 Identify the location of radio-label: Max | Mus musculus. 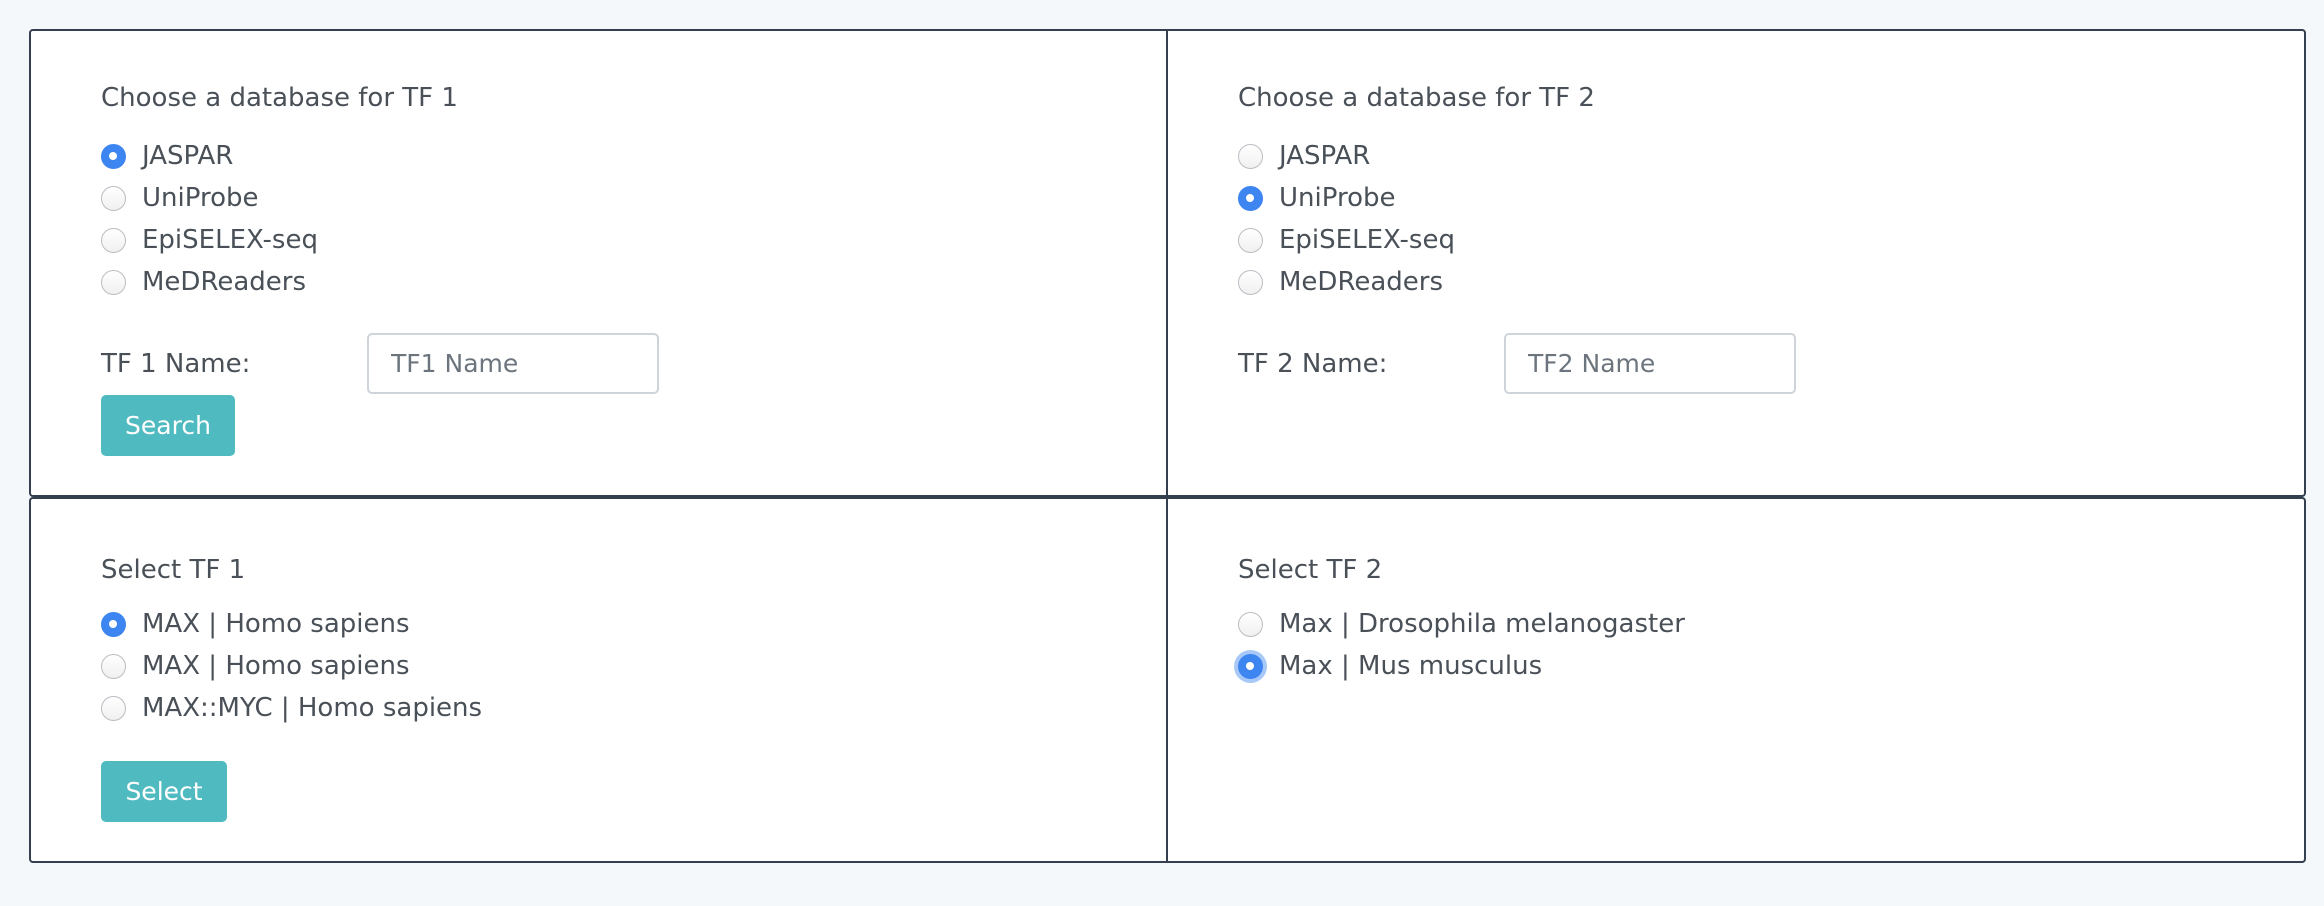
(1411, 666).